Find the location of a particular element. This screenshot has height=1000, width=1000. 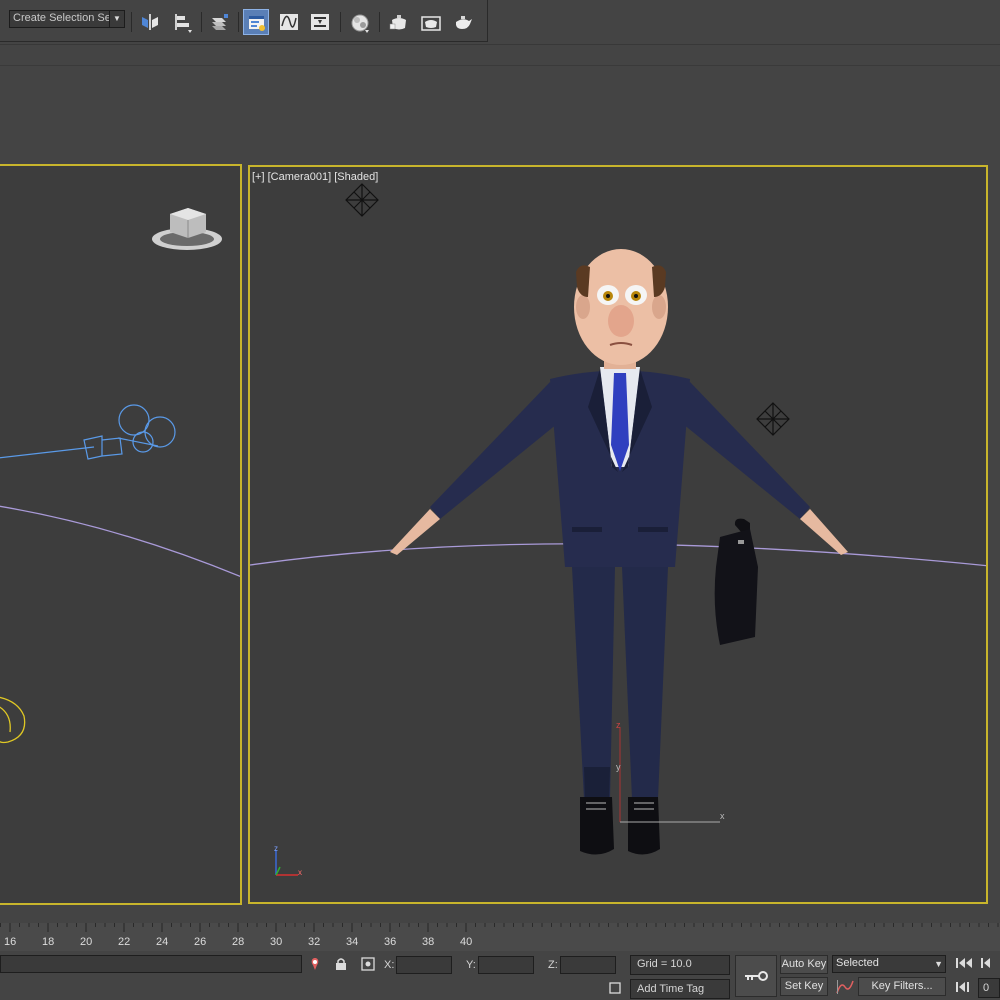

scene-explorer-icon is located at coordinates (257, 23).